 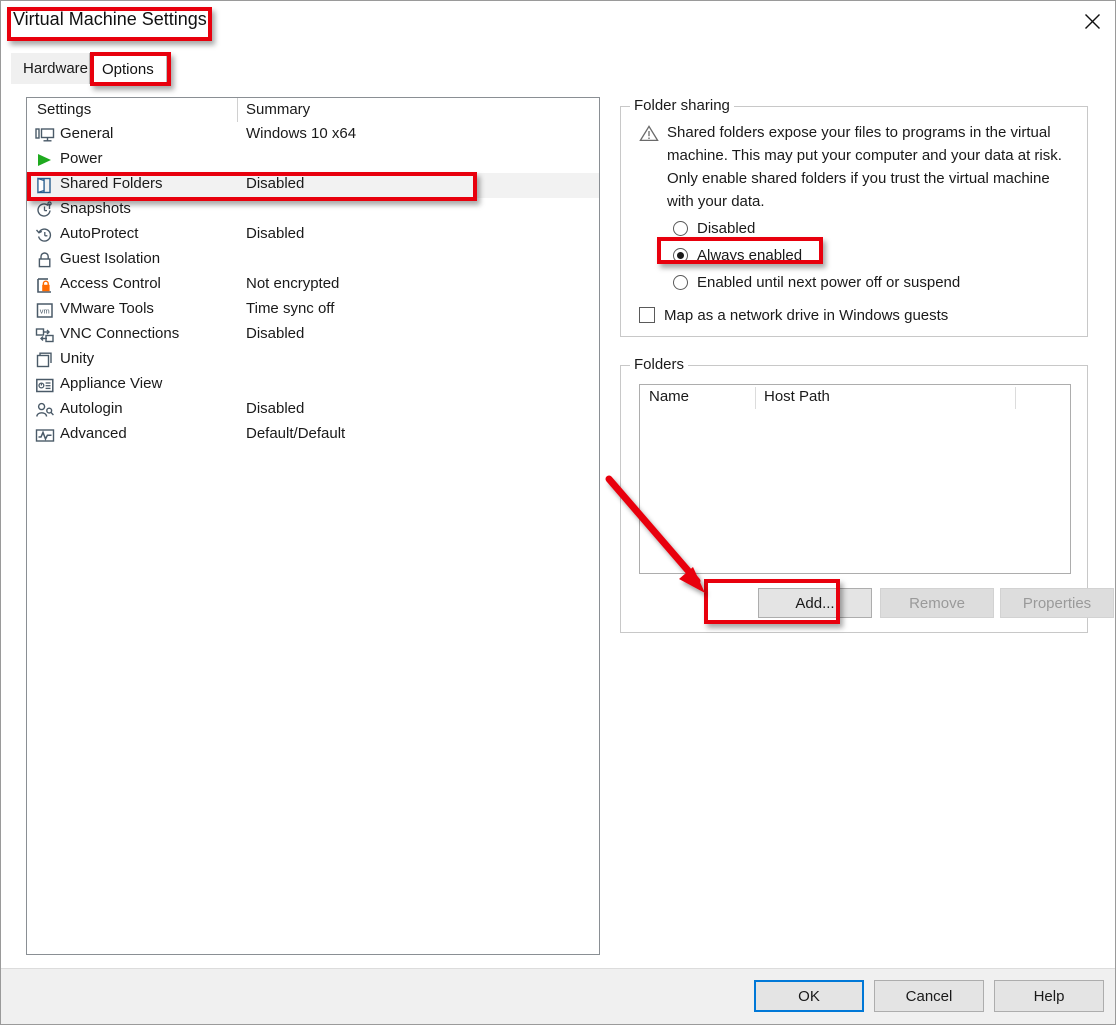 I want to click on list-item-autoprotect: AutoProtect Disabled, so click(x=313, y=235).